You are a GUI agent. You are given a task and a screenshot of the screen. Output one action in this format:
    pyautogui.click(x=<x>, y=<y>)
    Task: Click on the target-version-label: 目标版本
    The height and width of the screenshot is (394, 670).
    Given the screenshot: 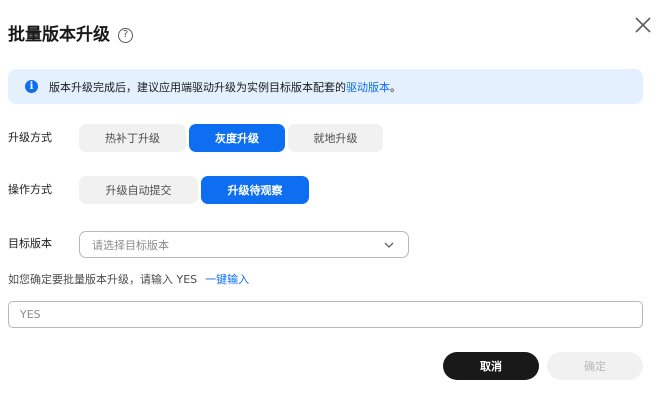 What is the action you would take?
    pyautogui.click(x=30, y=243)
    